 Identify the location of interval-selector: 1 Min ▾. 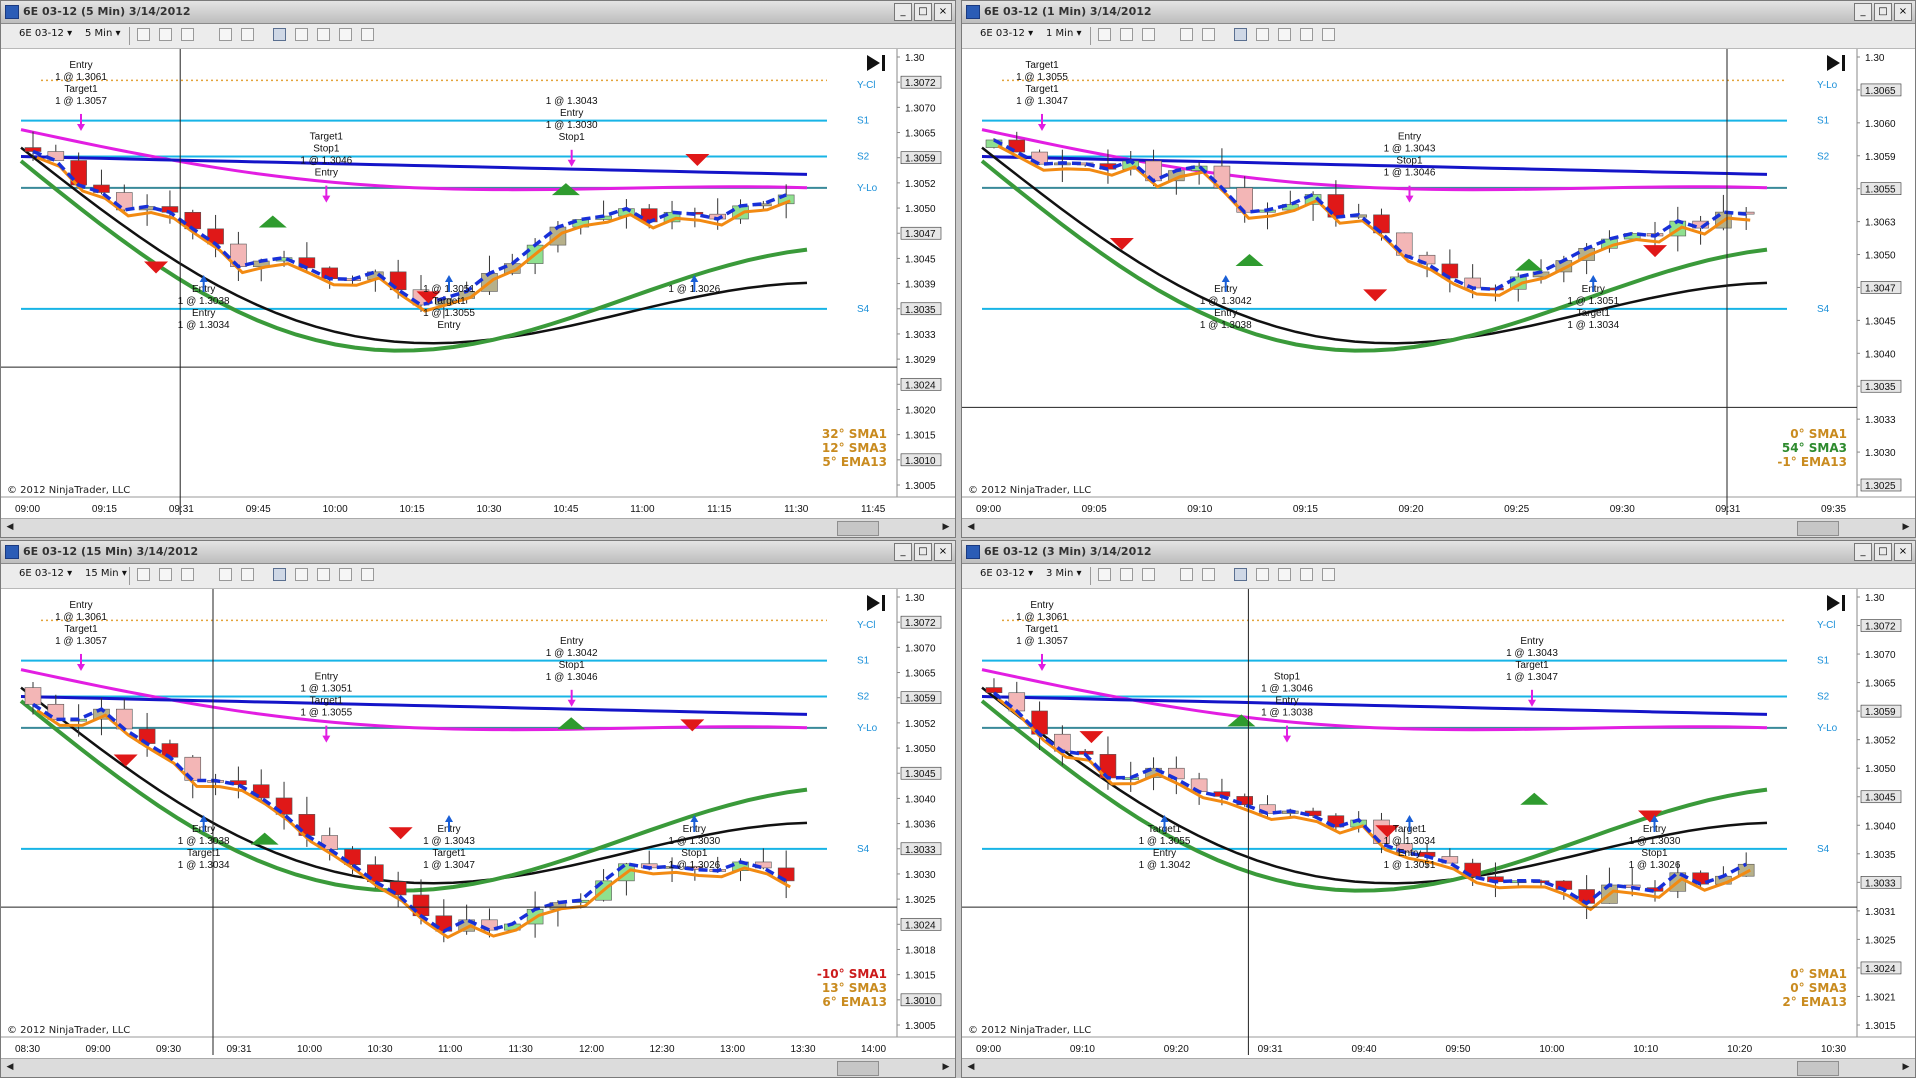
(1063, 33).